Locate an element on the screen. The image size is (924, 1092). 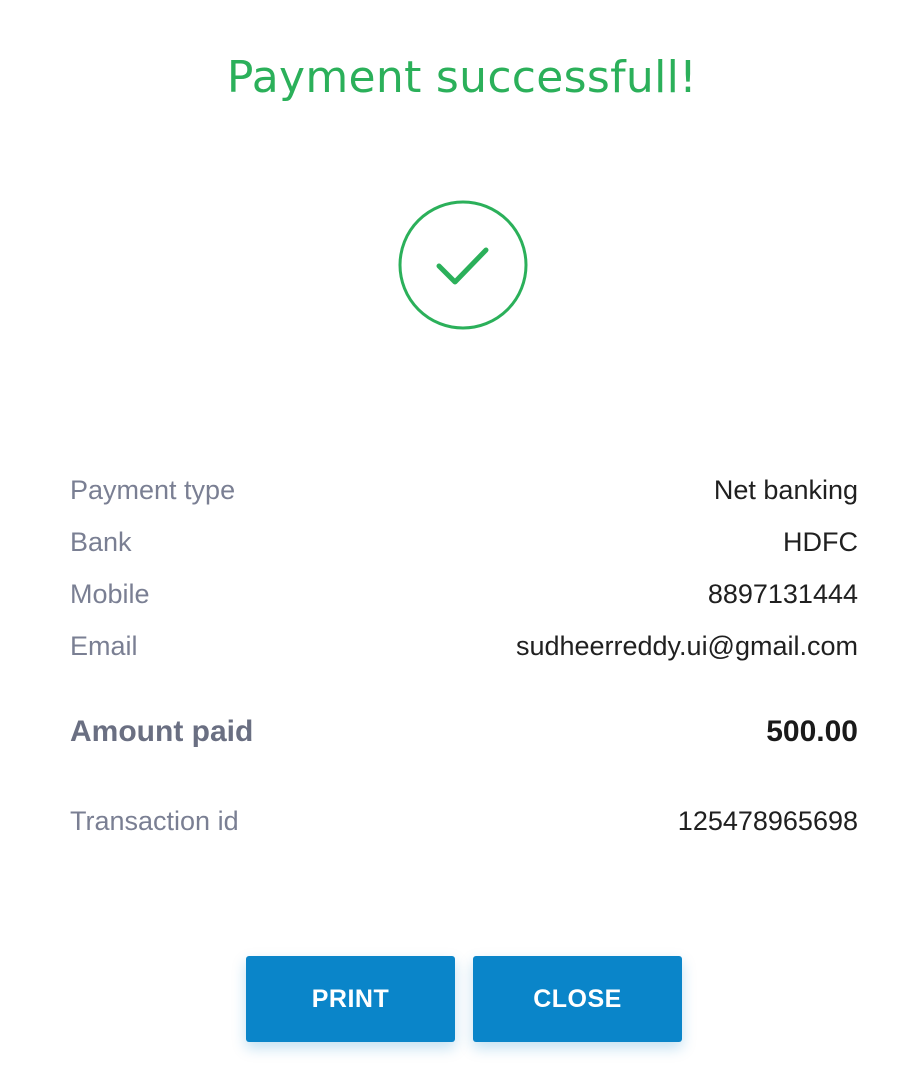
print-button: PRINT is located at coordinates (350, 999).